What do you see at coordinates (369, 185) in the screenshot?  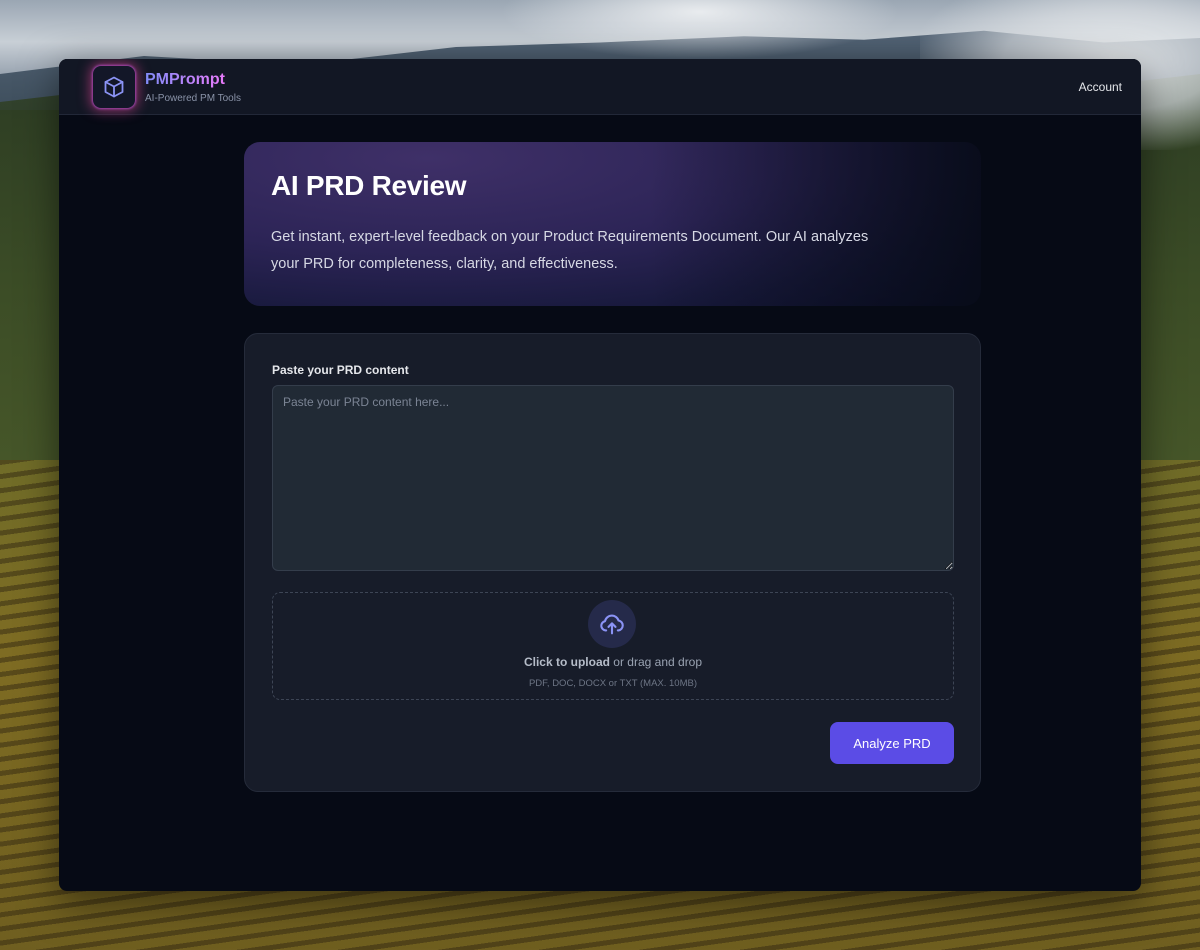 I see `page-title: AI PRD Review` at bounding box center [369, 185].